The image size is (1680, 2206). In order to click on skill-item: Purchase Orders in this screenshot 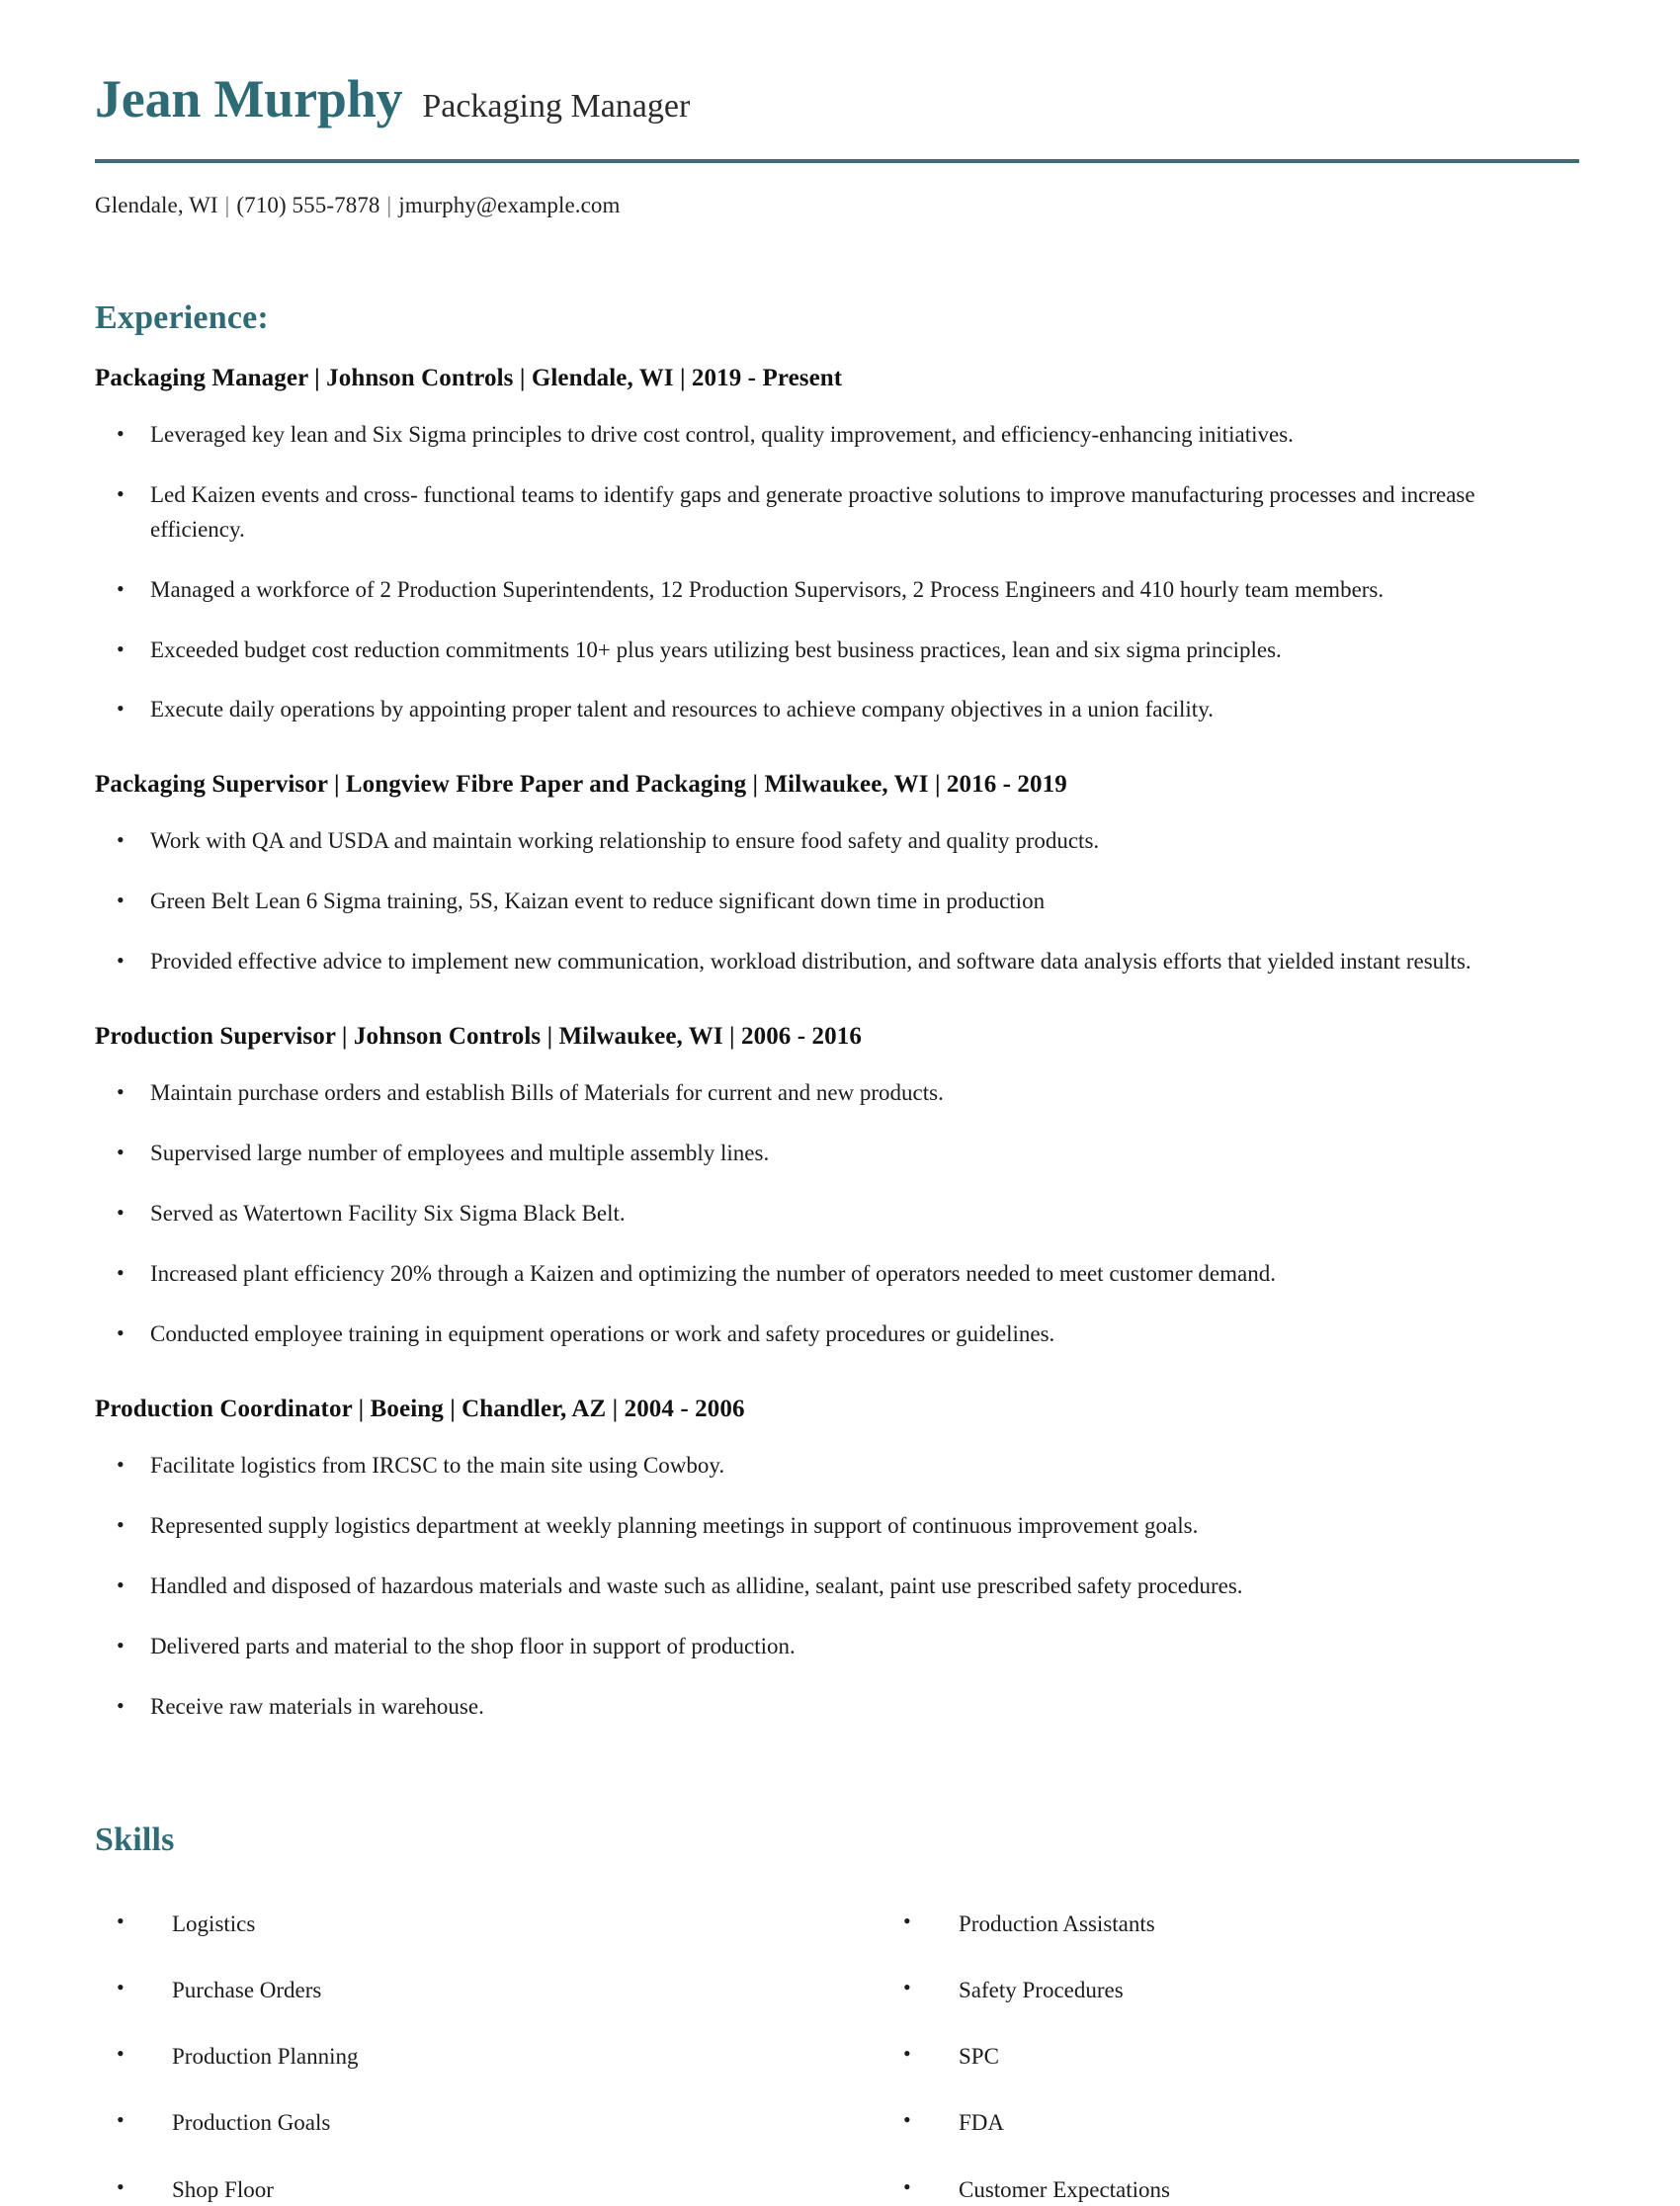, I will do `click(467, 1989)`.